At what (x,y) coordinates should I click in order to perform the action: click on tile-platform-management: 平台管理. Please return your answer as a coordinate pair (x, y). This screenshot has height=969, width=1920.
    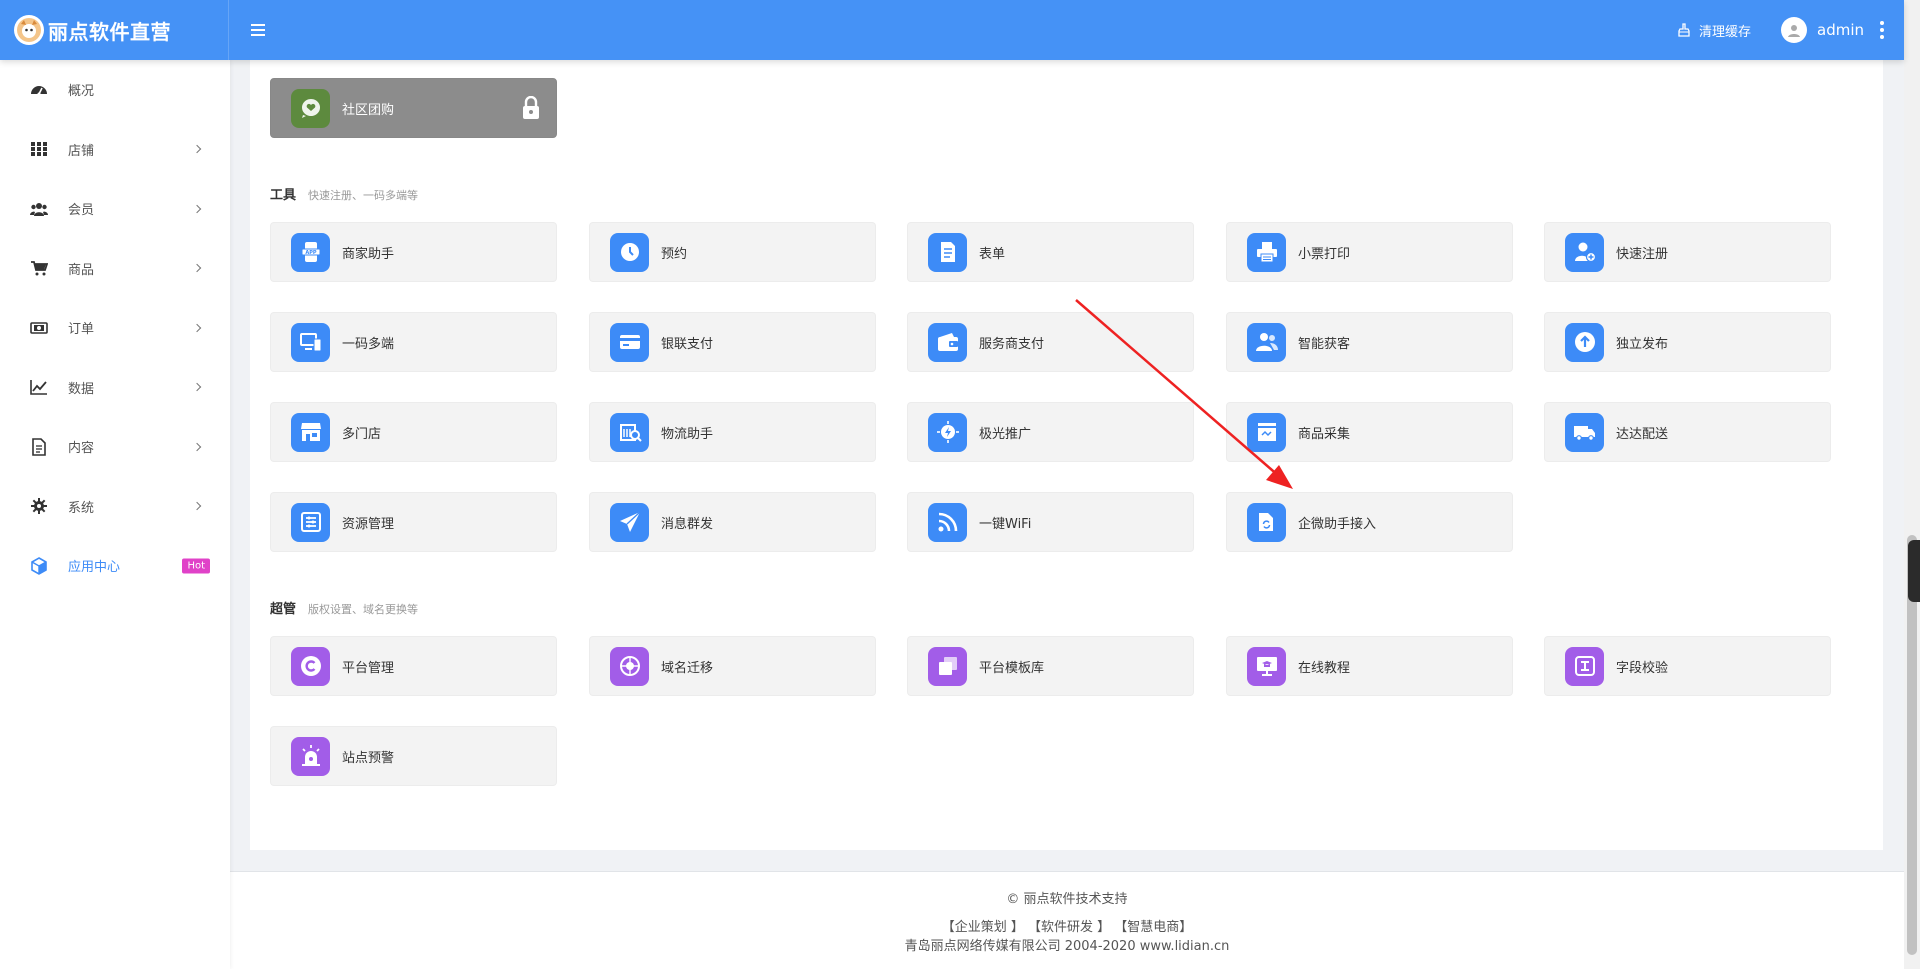
    Looking at the image, I should click on (413, 666).